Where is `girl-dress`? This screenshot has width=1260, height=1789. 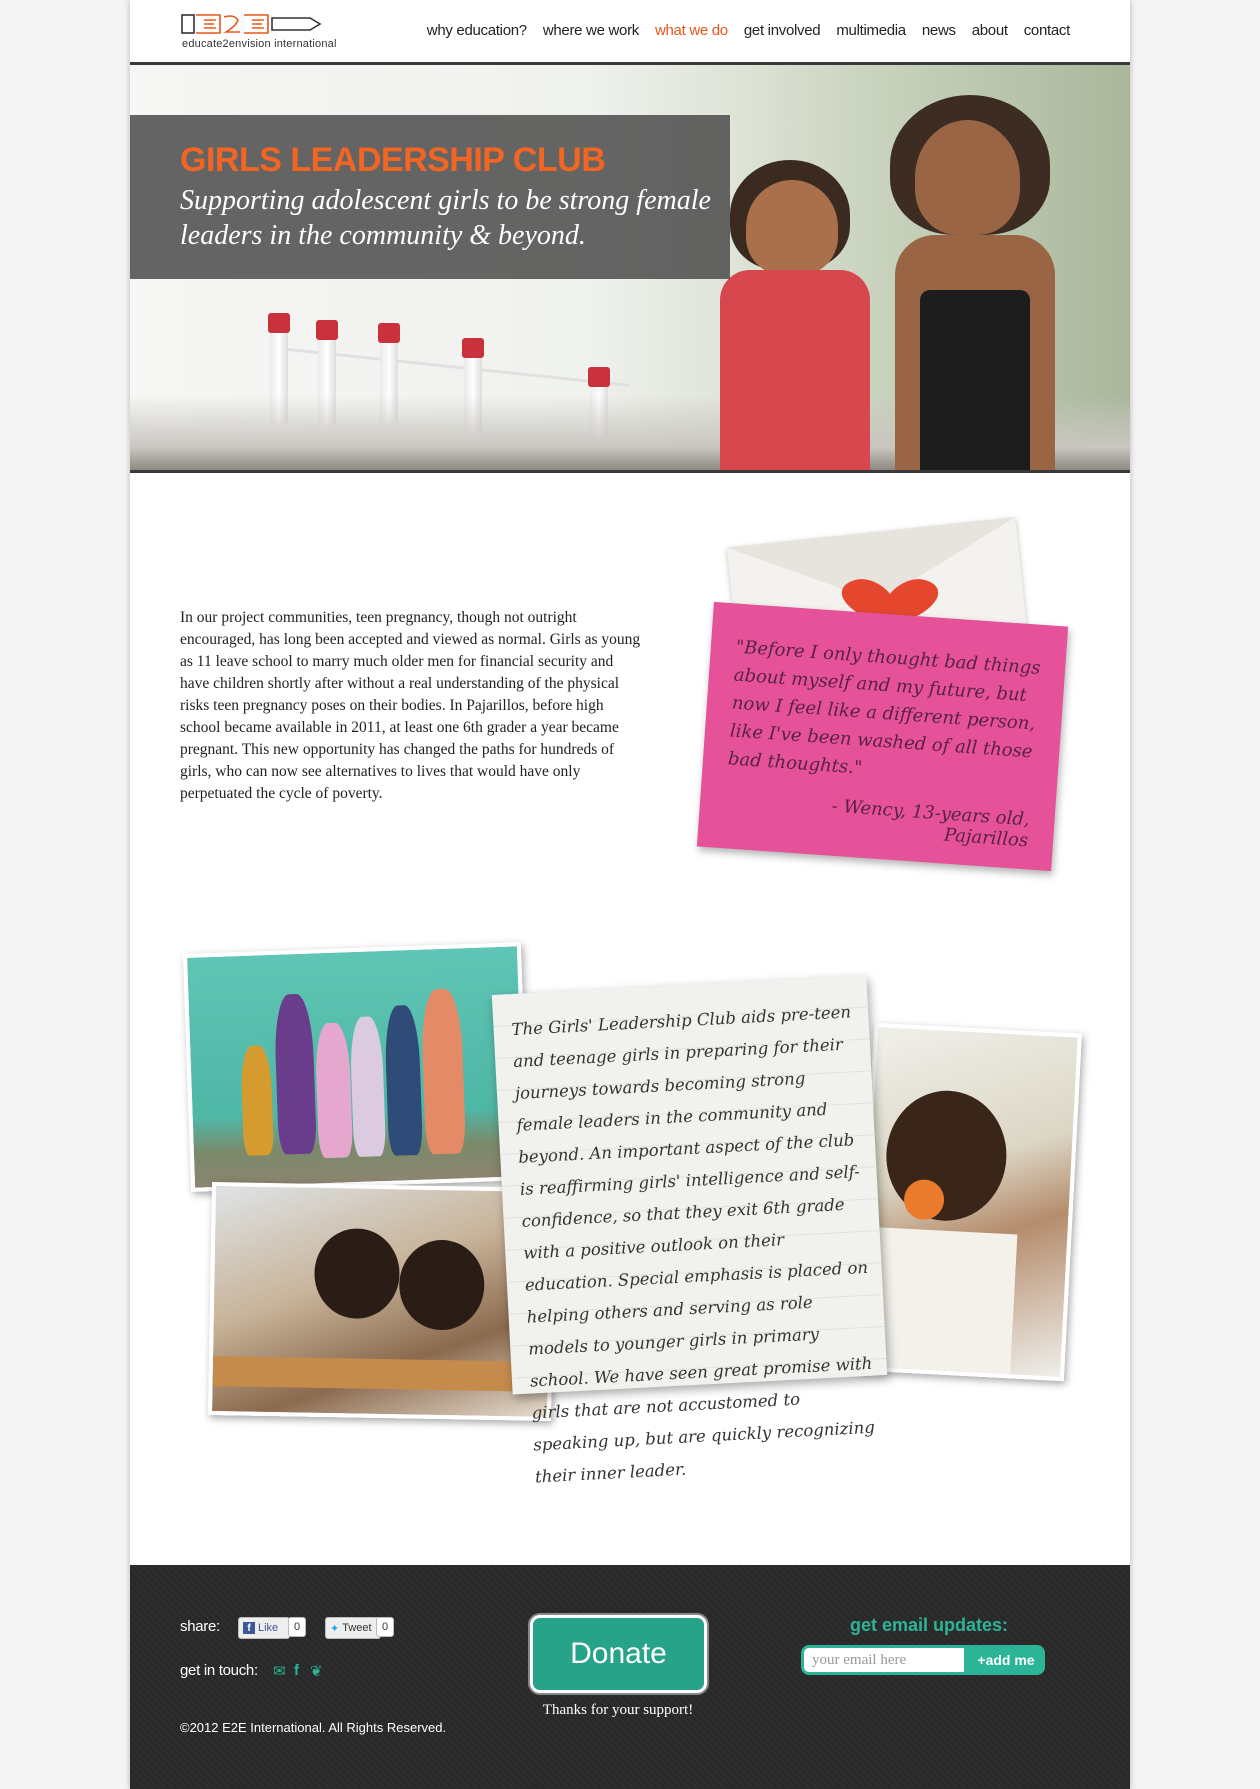
girl-dress is located at coordinates (975, 380).